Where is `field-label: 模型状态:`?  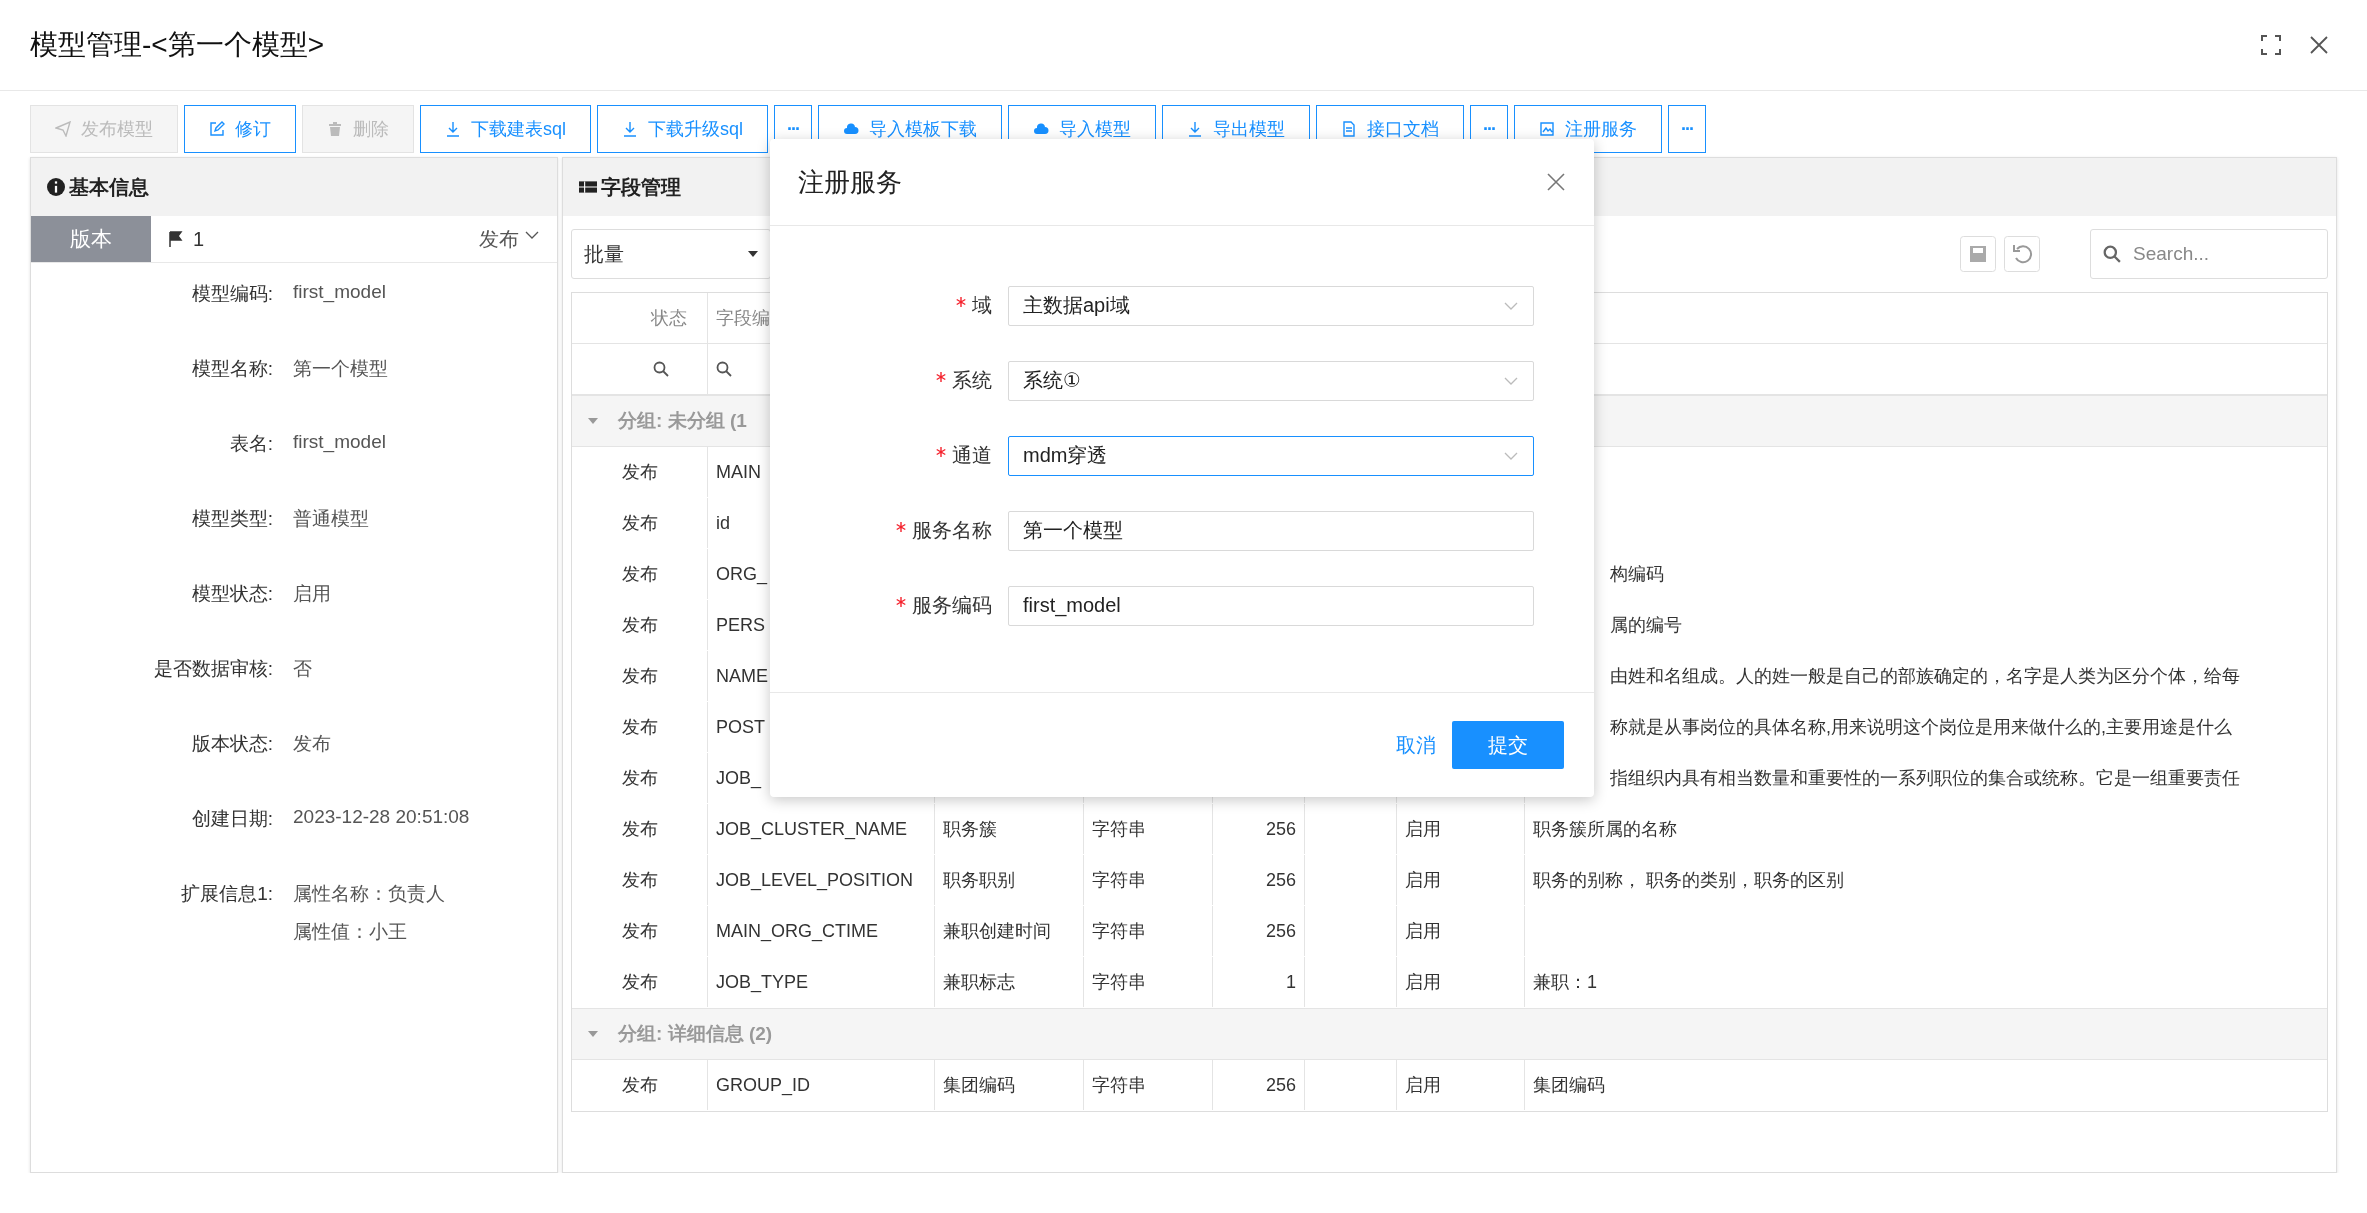
field-label: 模型状态: is located at coordinates (231, 594).